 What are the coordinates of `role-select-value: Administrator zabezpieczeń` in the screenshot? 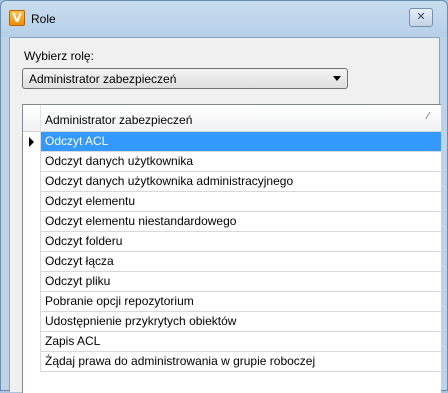 It's located at (103, 79).